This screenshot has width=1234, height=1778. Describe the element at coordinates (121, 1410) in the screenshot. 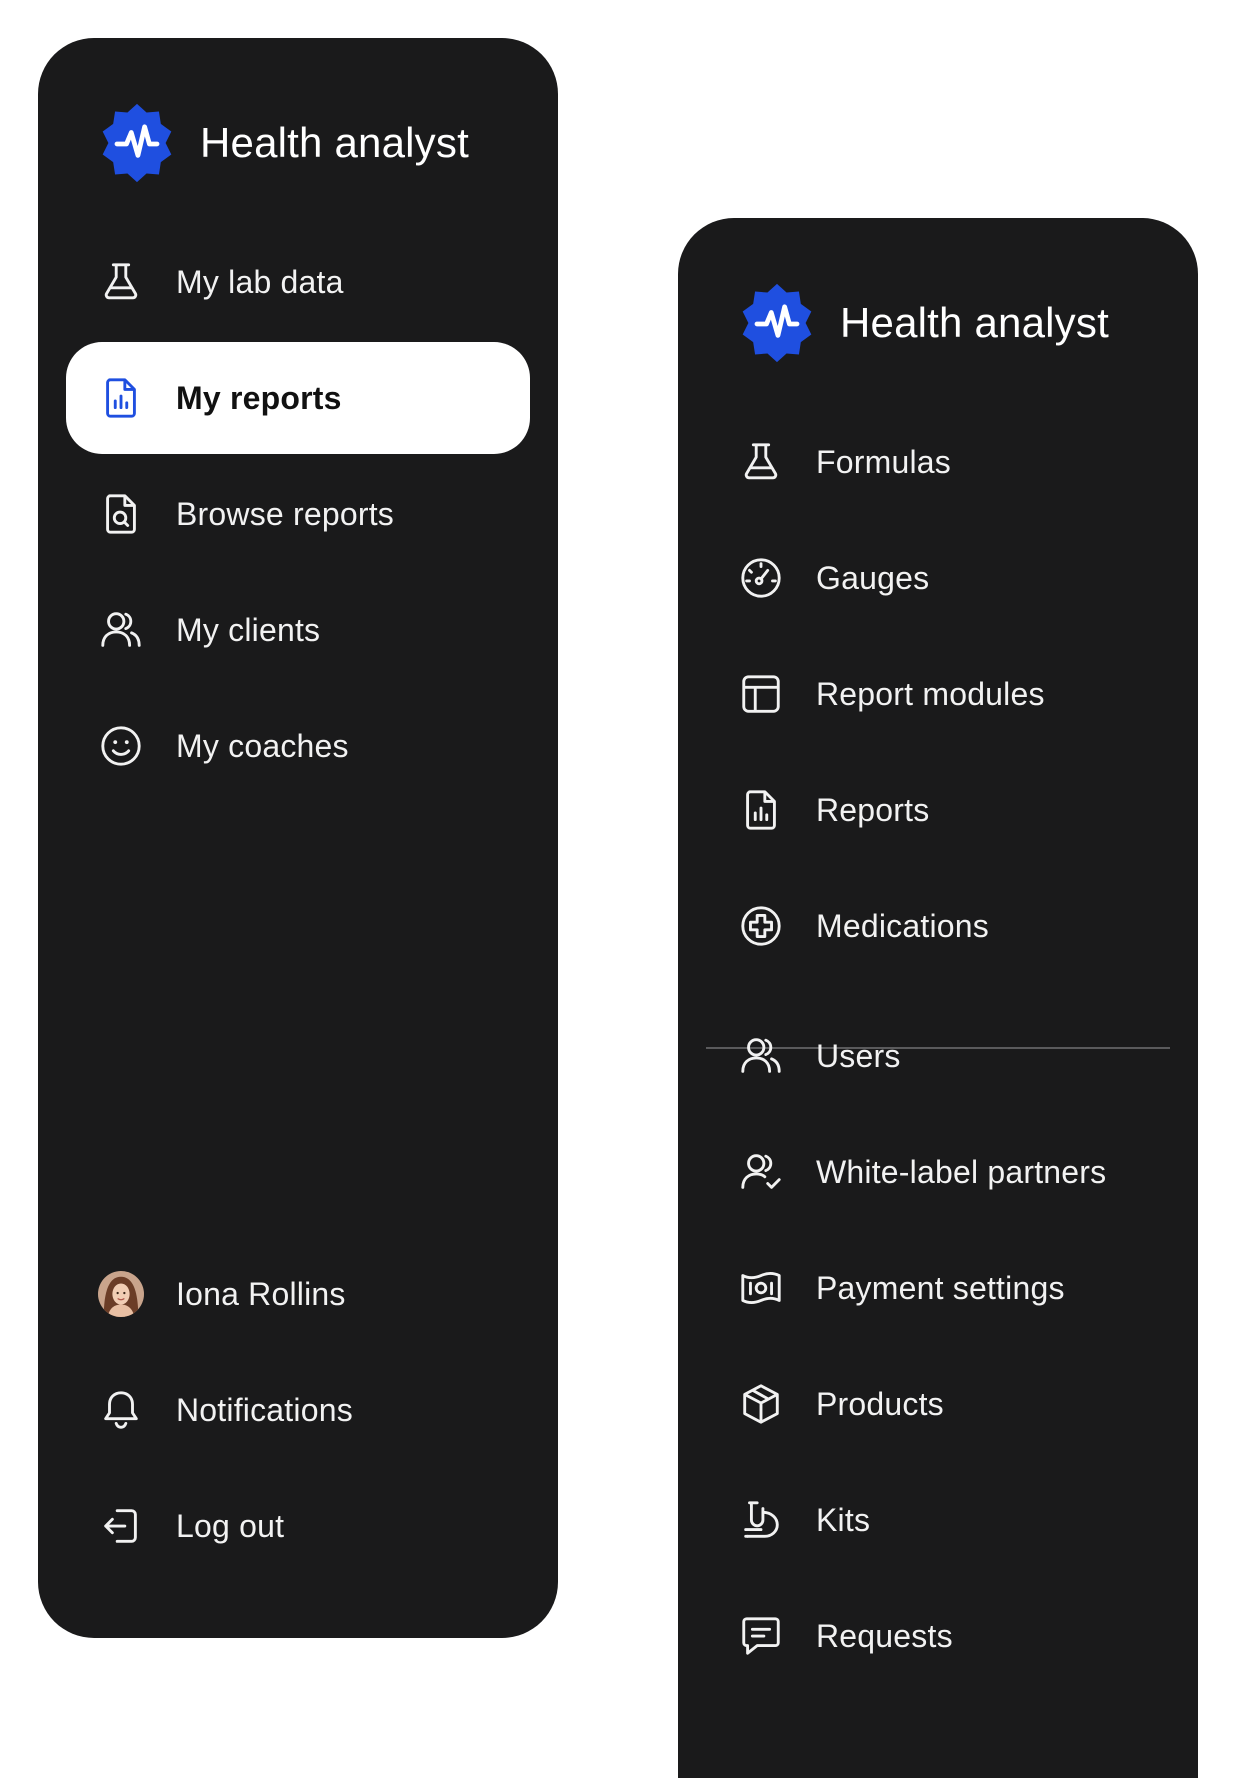

I see `bell-icon` at that location.